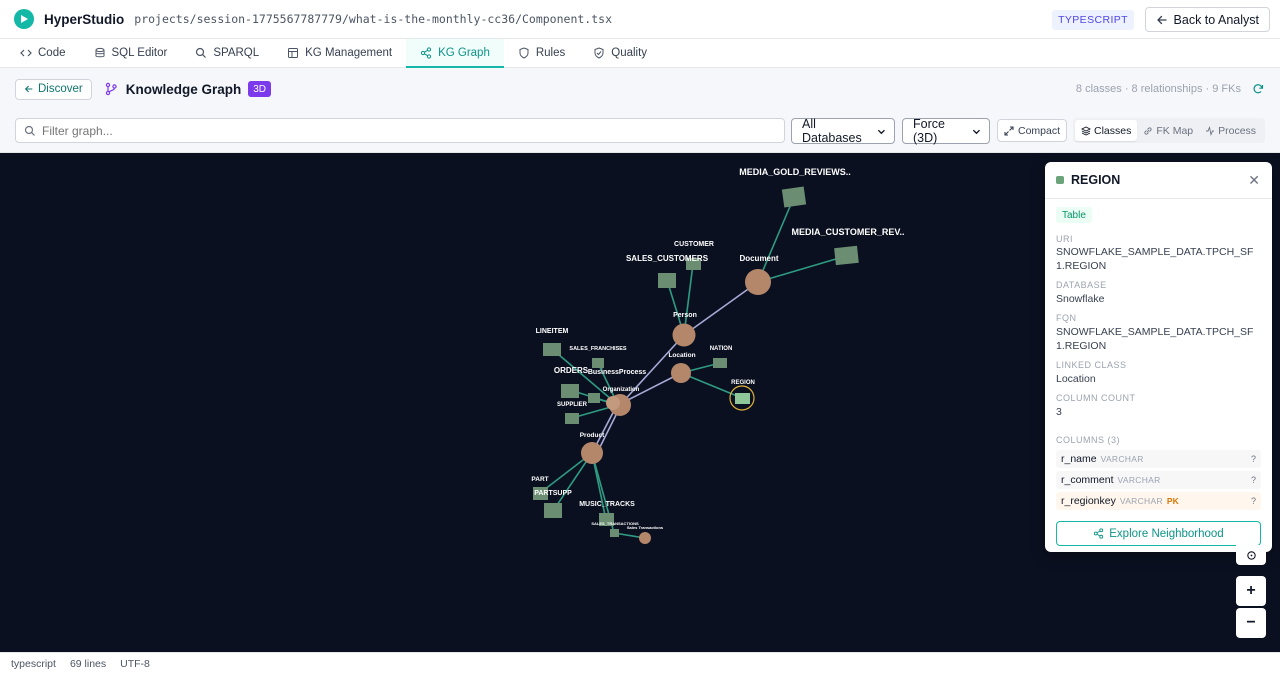 This screenshot has width=1280, height=675. What do you see at coordinates (550, 53) in the screenshot?
I see `tab-rules-label: Rules` at bounding box center [550, 53].